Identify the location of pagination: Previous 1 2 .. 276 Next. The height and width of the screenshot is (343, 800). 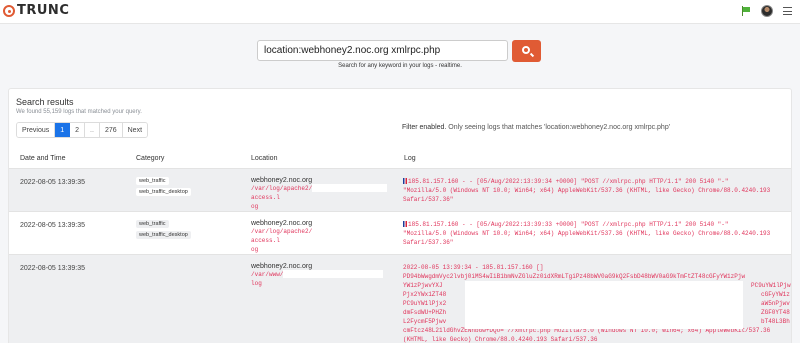
(82, 130).